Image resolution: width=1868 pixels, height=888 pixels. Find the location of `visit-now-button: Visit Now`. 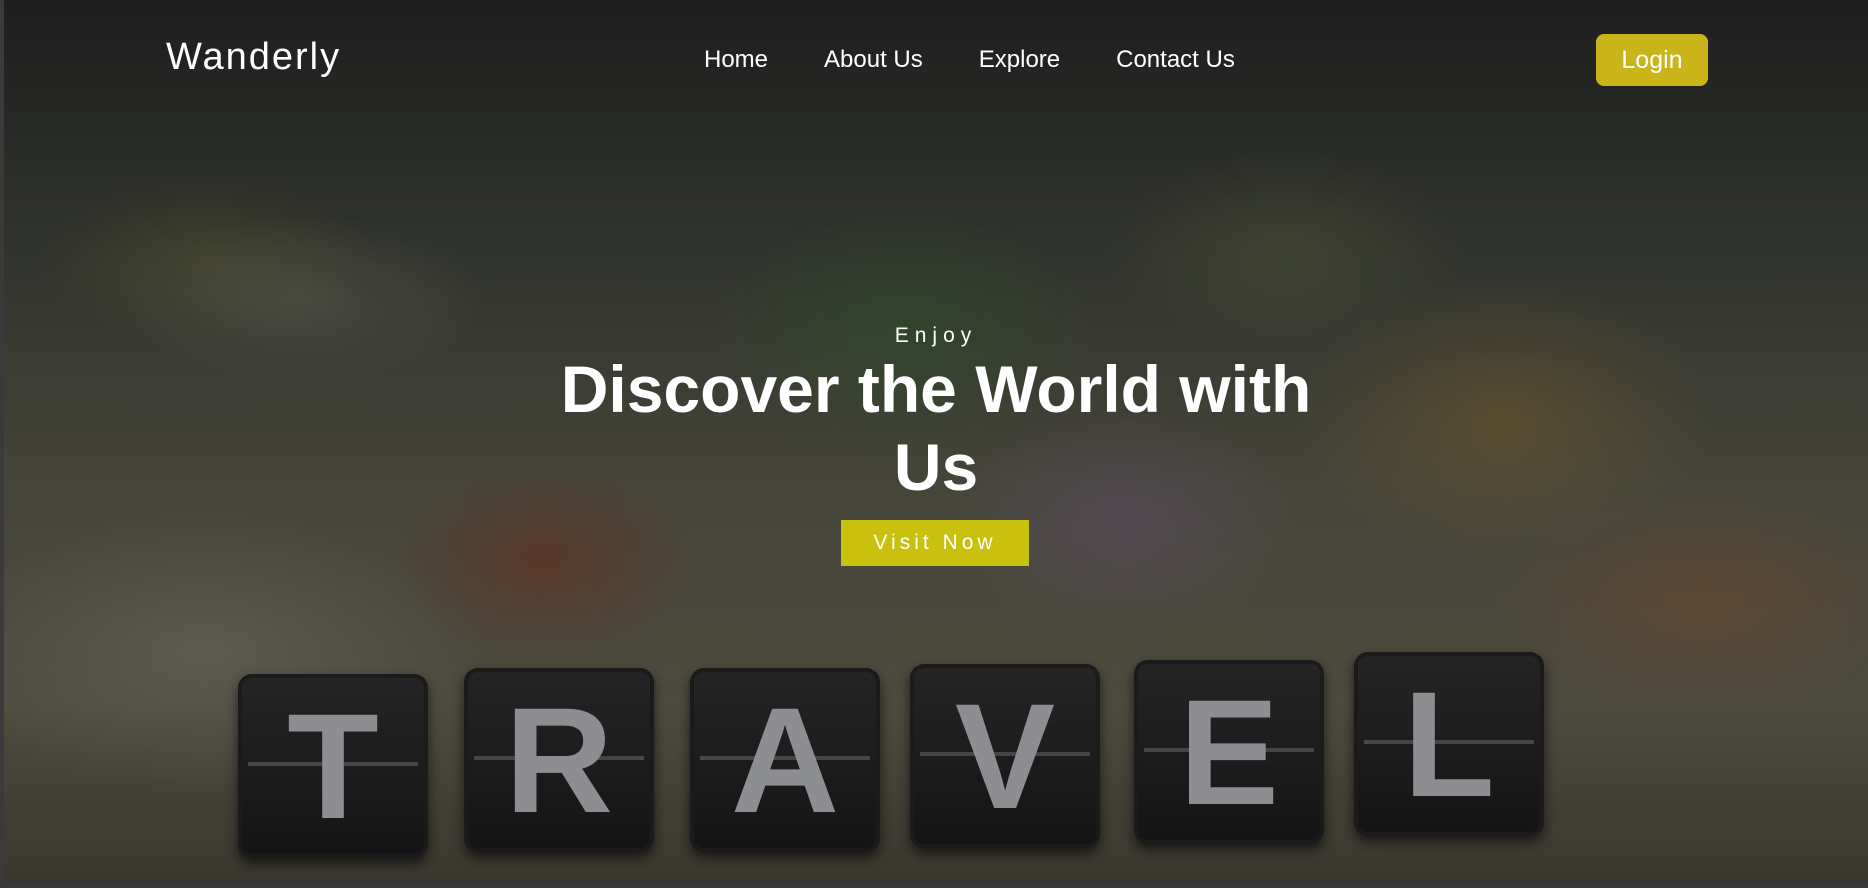

visit-now-button: Visit Now is located at coordinates (935, 543).